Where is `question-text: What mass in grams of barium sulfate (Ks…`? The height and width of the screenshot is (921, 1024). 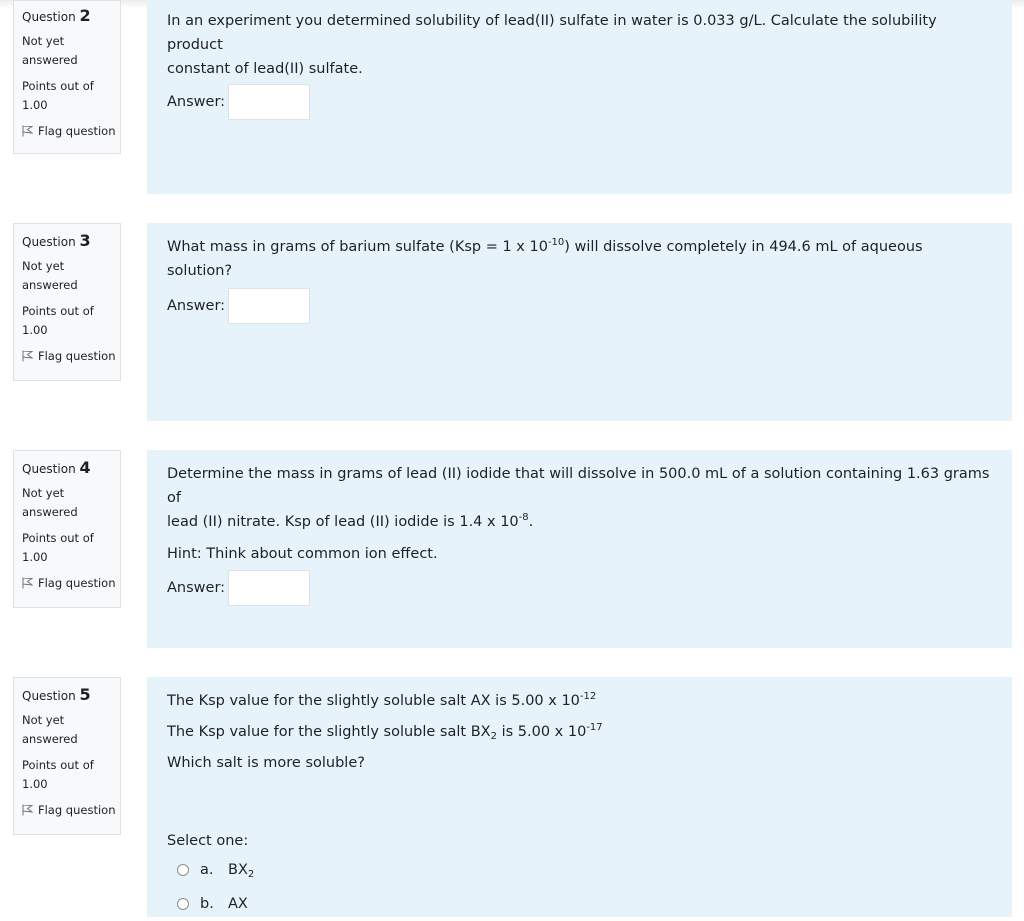
question-text: What mass in grams of barium sulfate (Ks… is located at coordinates (545, 258).